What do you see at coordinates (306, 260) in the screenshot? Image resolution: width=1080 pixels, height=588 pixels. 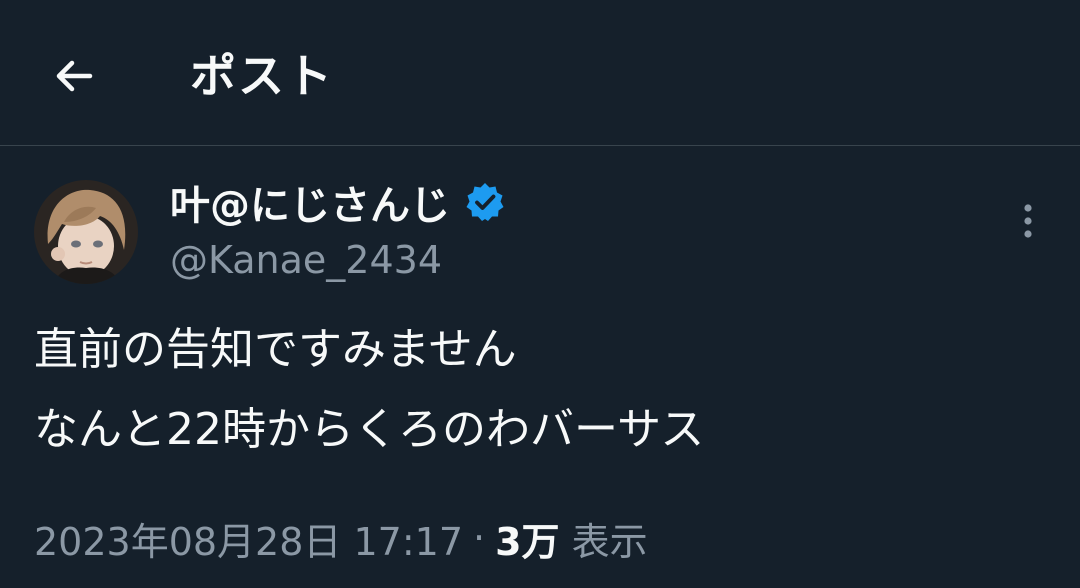 I see `author-handle: @Kanae_2434` at bounding box center [306, 260].